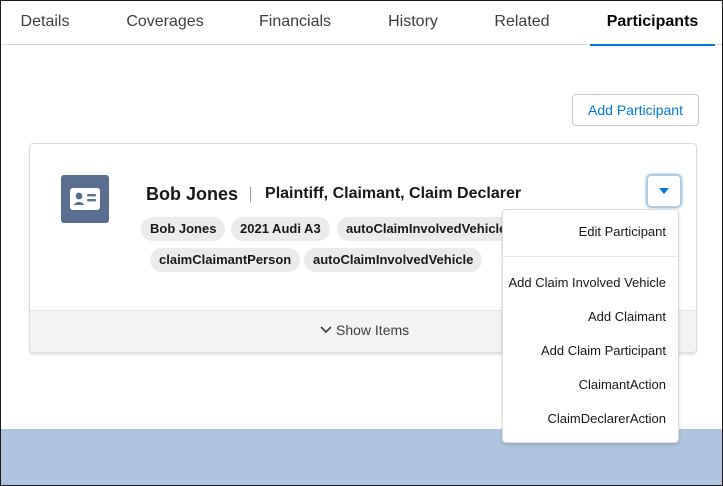 This screenshot has height=486, width=723. I want to click on menu-divider, so click(590, 256).